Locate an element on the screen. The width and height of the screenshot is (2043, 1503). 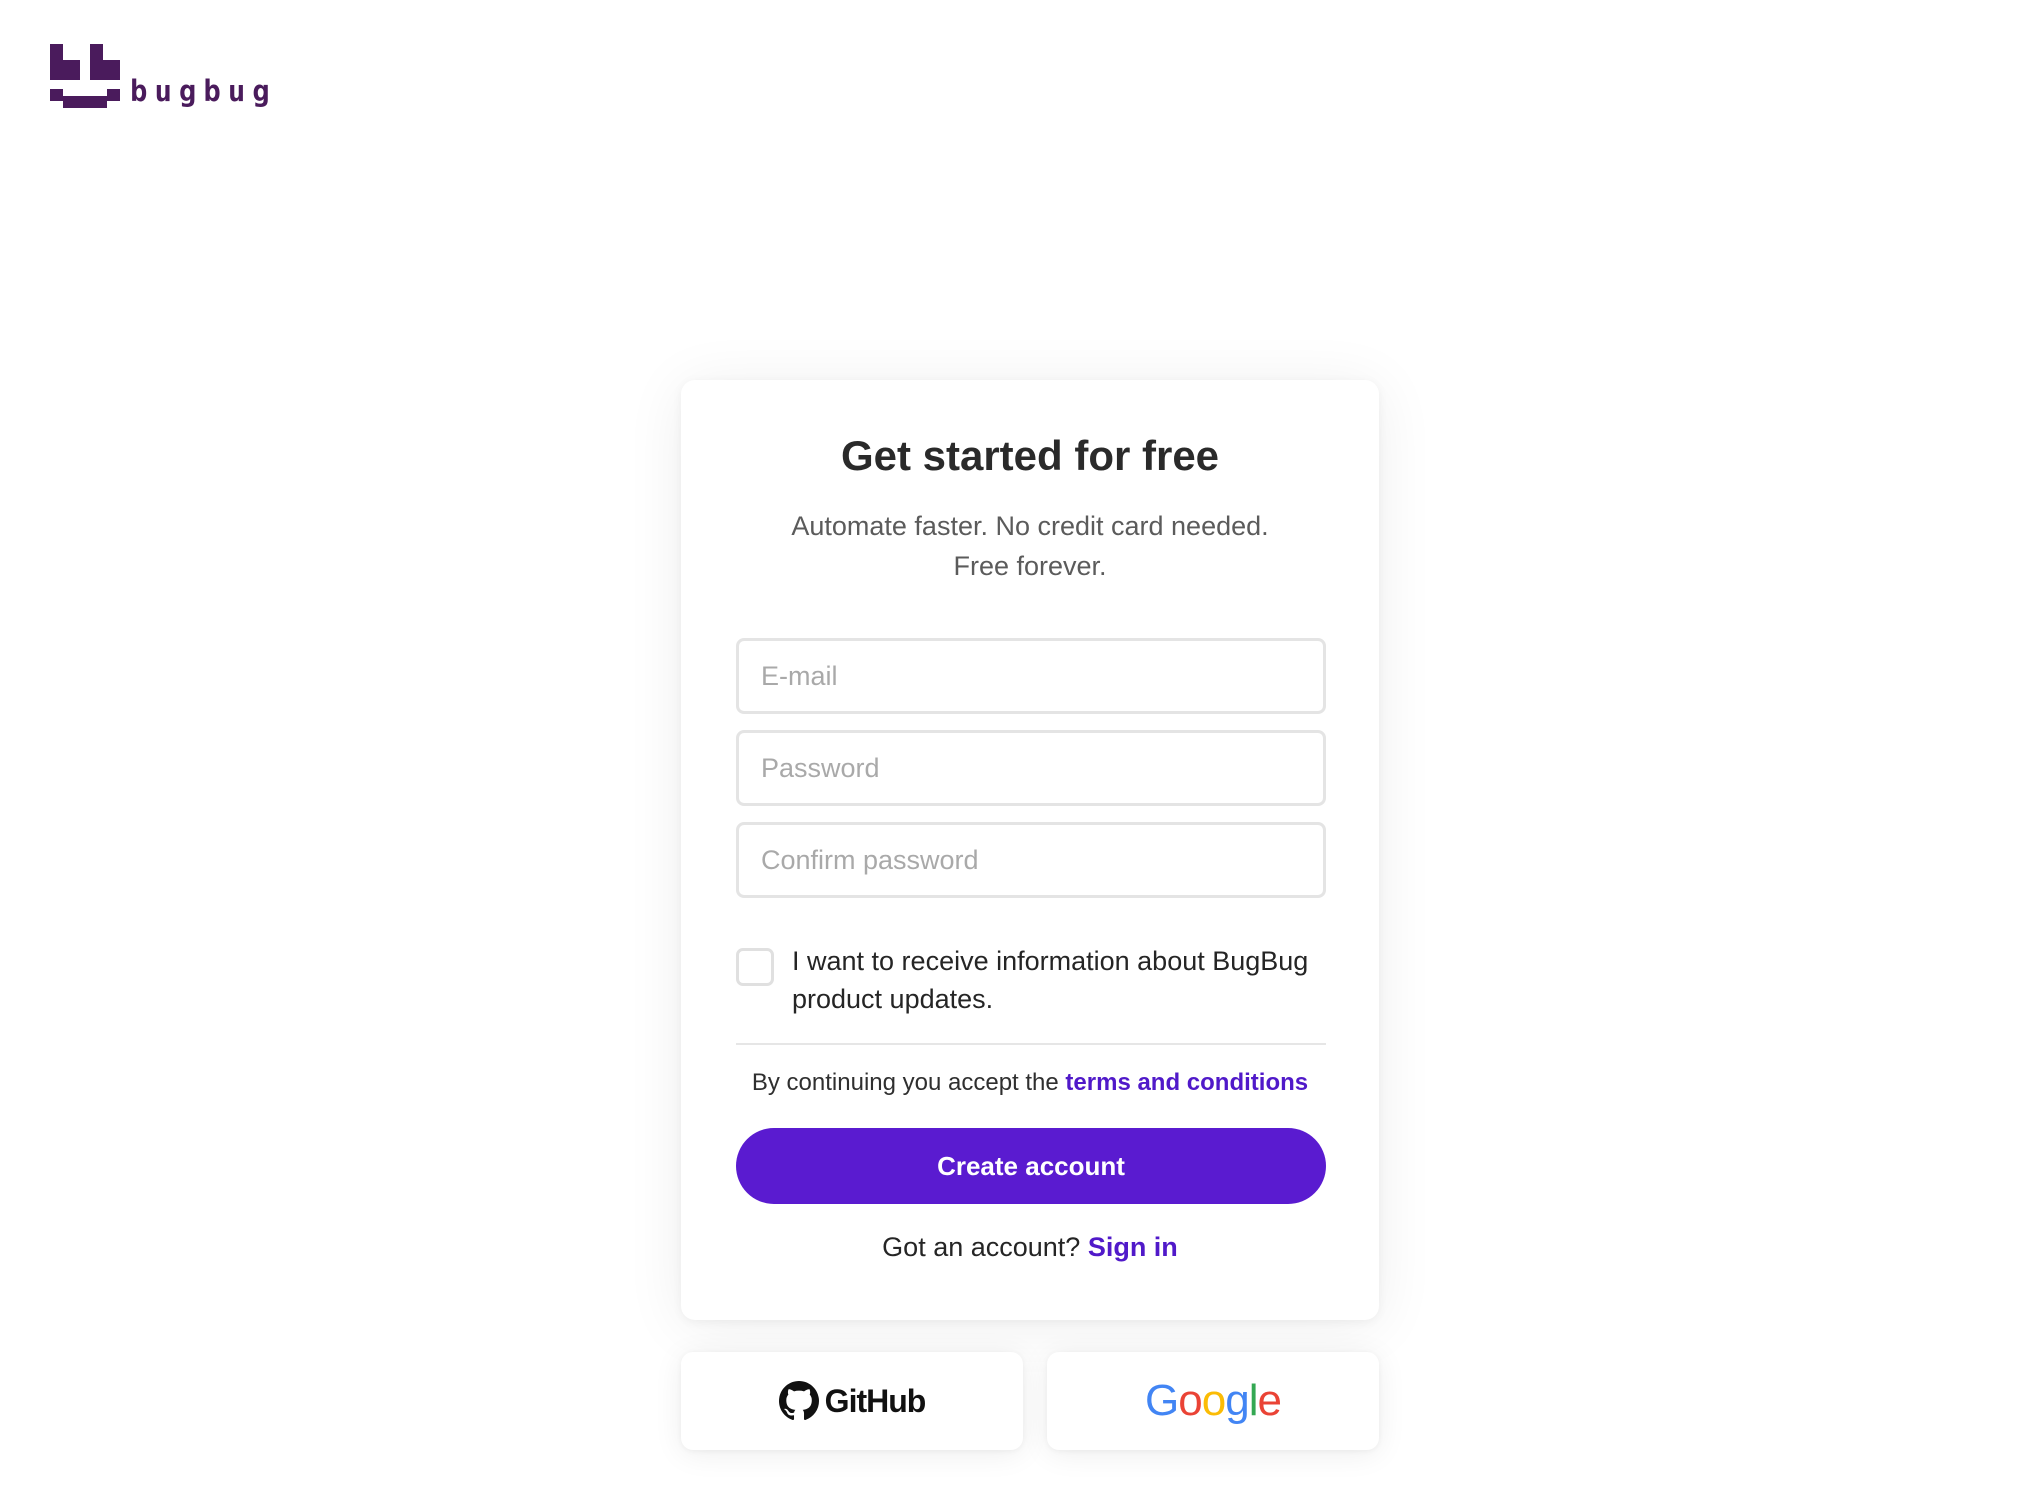
signin-prefix: Got an account? is located at coordinates (985, 1247).